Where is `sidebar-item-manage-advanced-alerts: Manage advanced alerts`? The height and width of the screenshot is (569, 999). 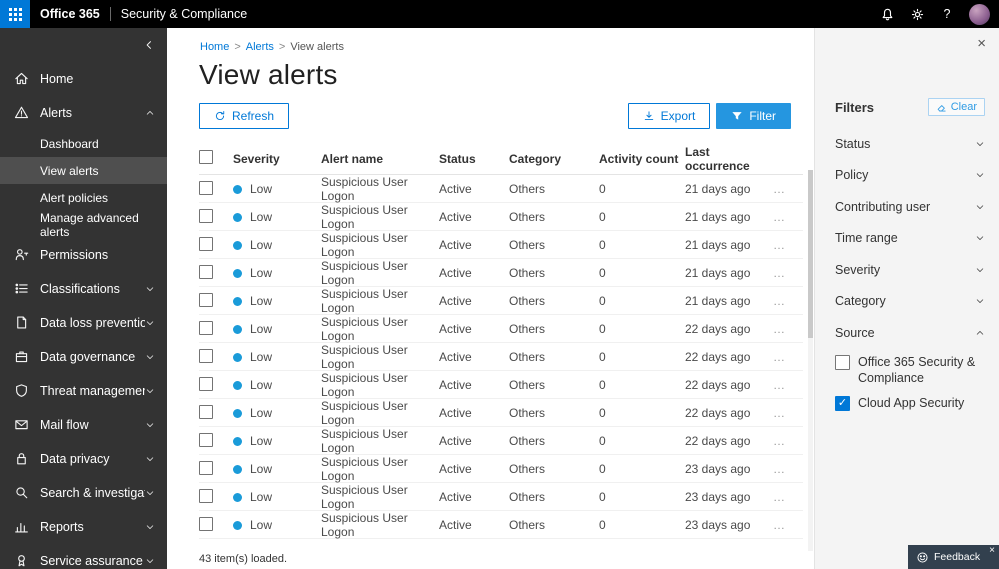 sidebar-item-manage-advanced-alerts: Manage advanced alerts is located at coordinates (83, 225).